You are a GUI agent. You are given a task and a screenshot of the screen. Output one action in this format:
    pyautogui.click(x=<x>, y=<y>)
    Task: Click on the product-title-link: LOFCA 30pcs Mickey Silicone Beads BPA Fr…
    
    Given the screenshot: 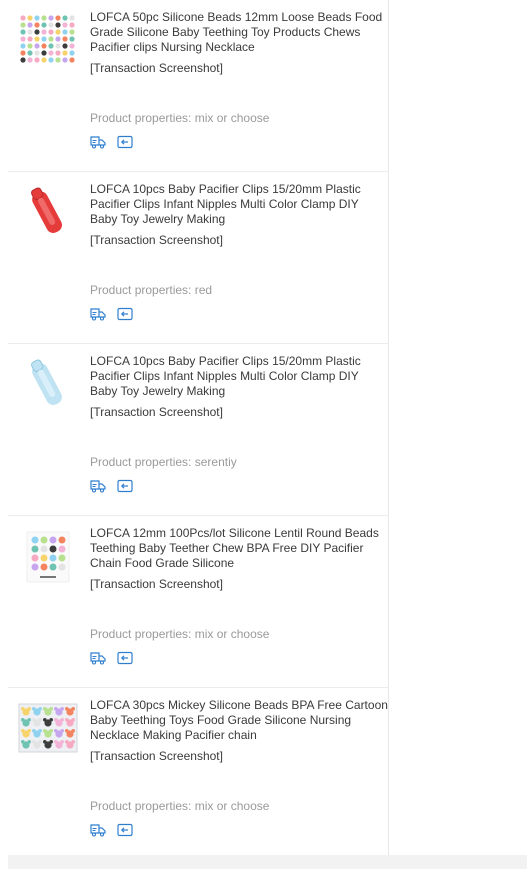 What is the action you would take?
    pyautogui.click(x=239, y=720)
    